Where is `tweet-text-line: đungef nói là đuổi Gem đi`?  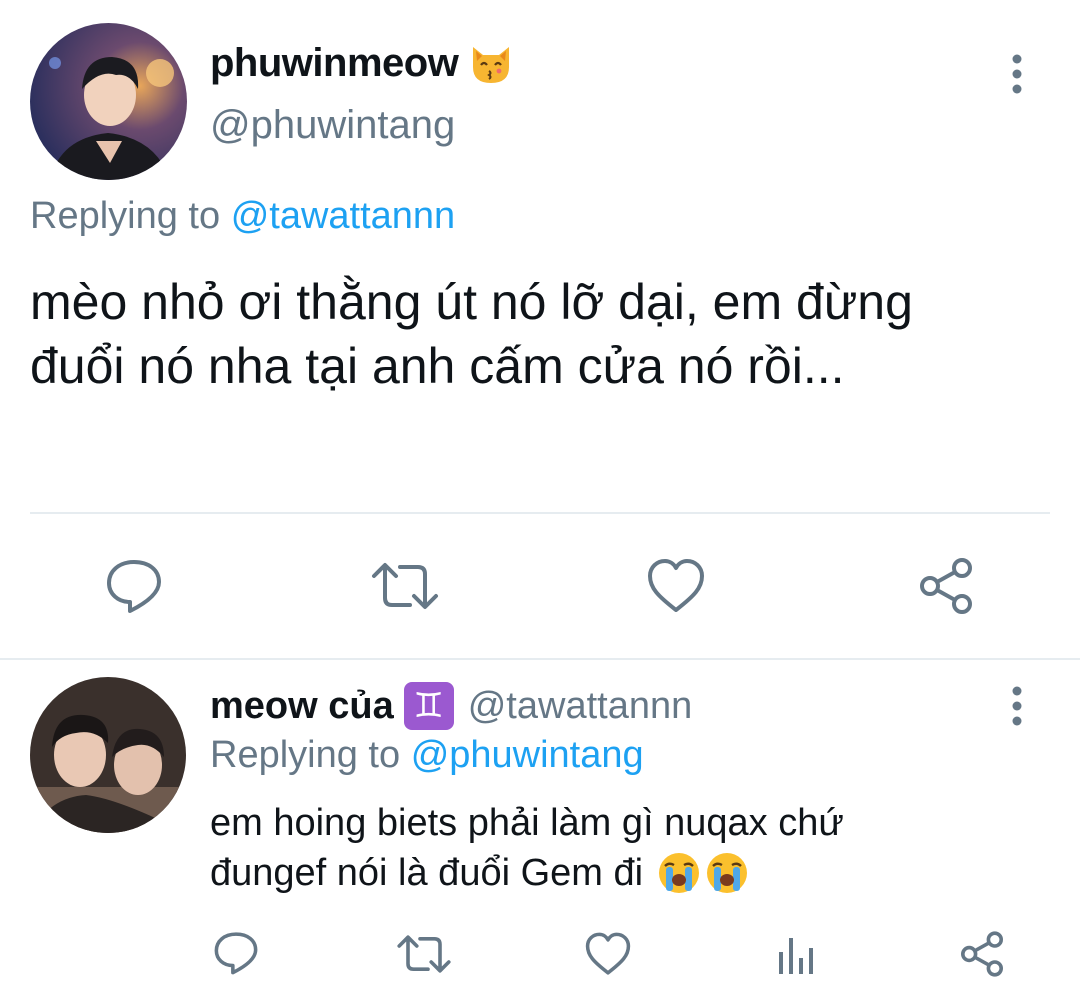 tweet-text-line: đungef nói là đuổi Gem đi is located at coordinates (427, 873).